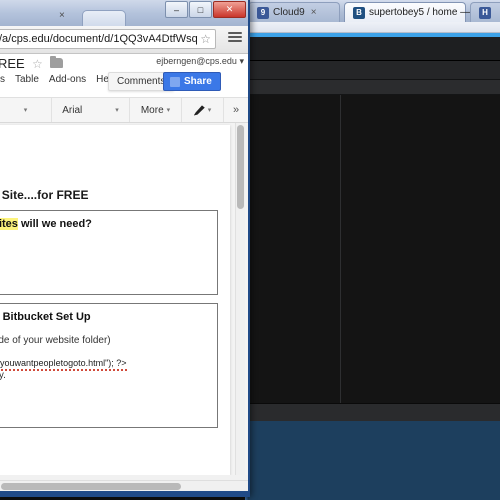 This screenshot has width=500, height=500. Describe the element at coordinates (55, 340) in the screenshot. I see `document-line-1: (inside of your website folder)` at that location.